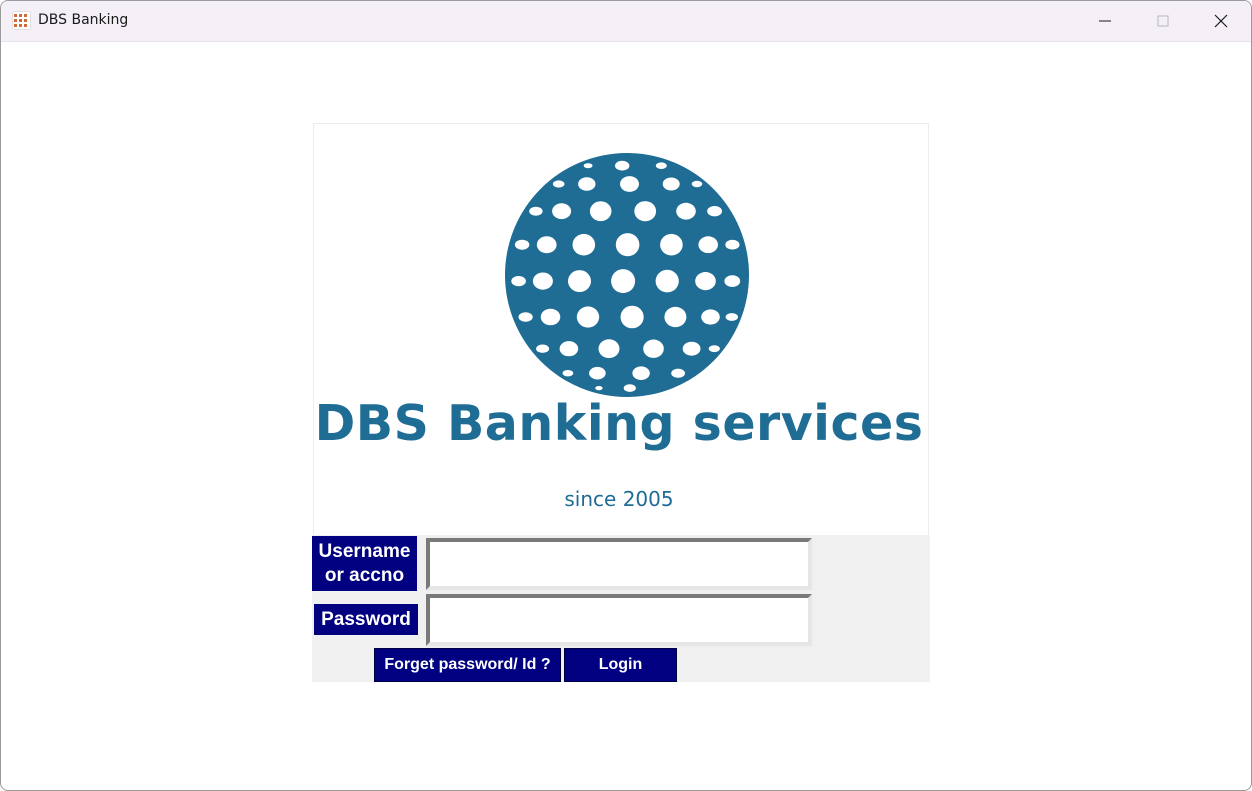 The image size is (1252, 791). What do you see at coordinates (619, 564) in the screenshot?
I see `username-input` at bounding box center [619, 564].